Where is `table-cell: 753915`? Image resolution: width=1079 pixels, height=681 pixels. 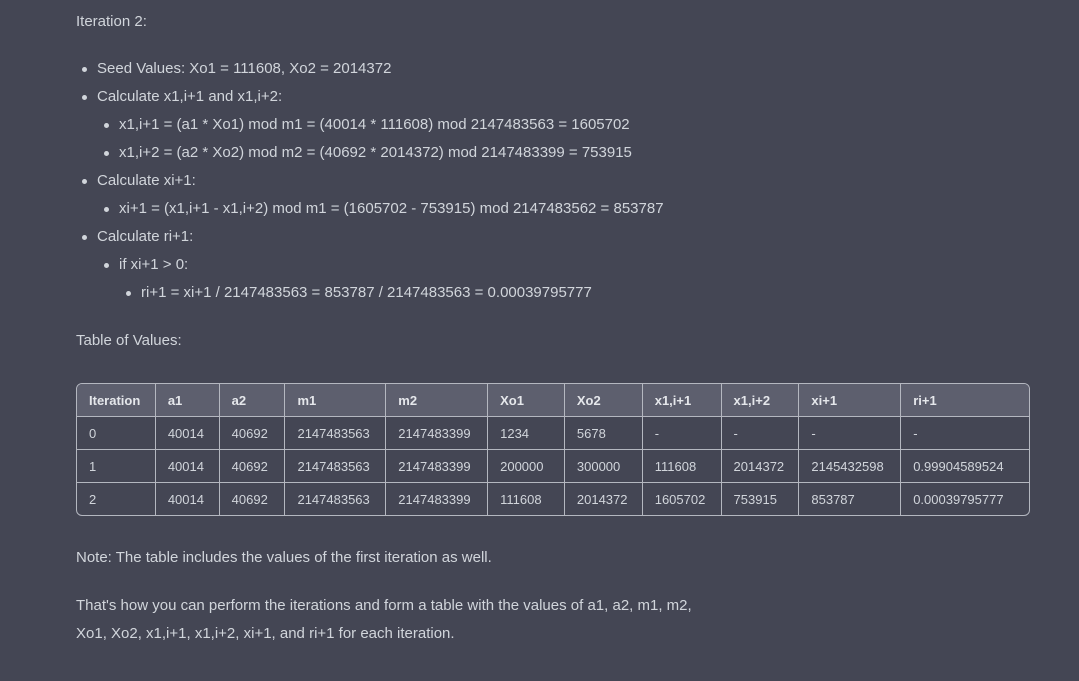
table-cell: 753915 is located at coordinates (761, 499).